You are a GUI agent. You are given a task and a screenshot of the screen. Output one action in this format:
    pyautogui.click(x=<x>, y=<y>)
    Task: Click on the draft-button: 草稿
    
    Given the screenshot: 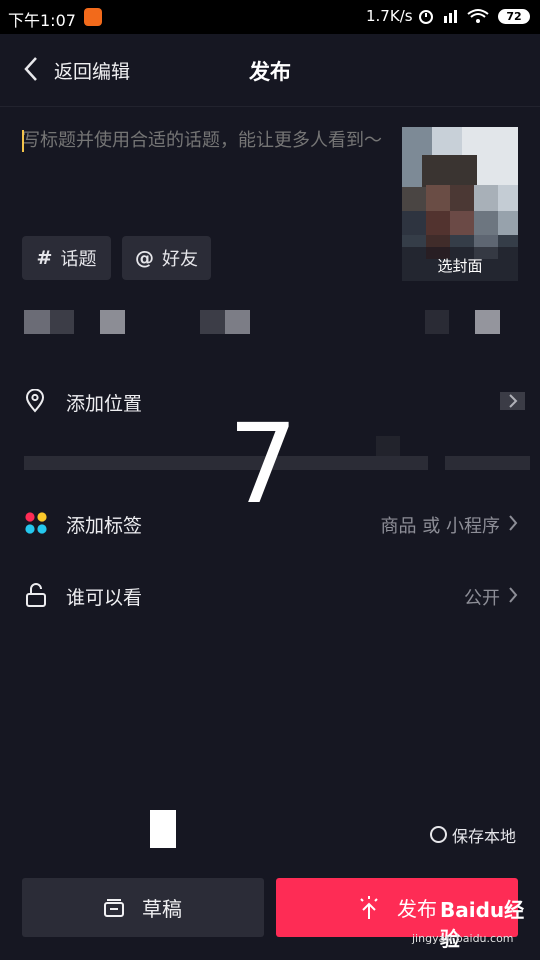 What is the action you would take?
    pyautogui.click(x=143, y=907)
    